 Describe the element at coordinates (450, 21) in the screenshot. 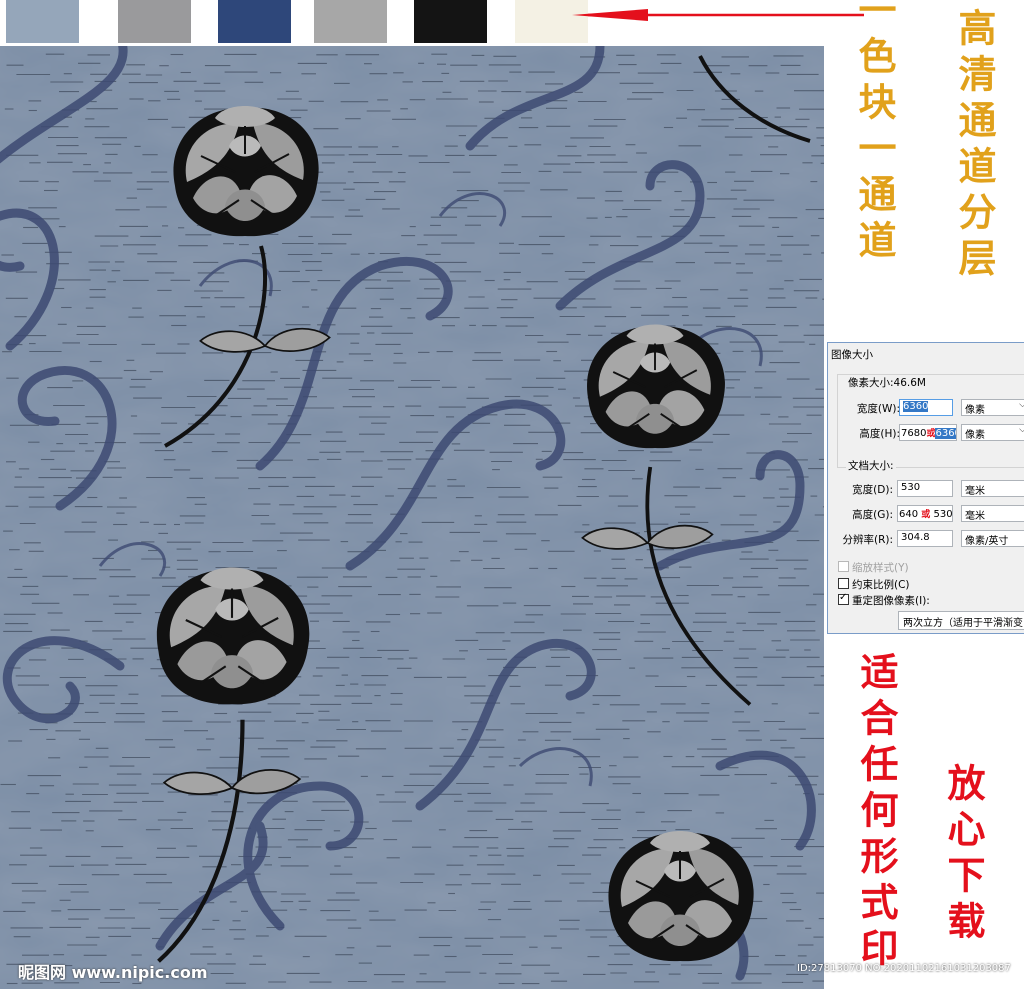

I see `color-swatch-black` at that location.